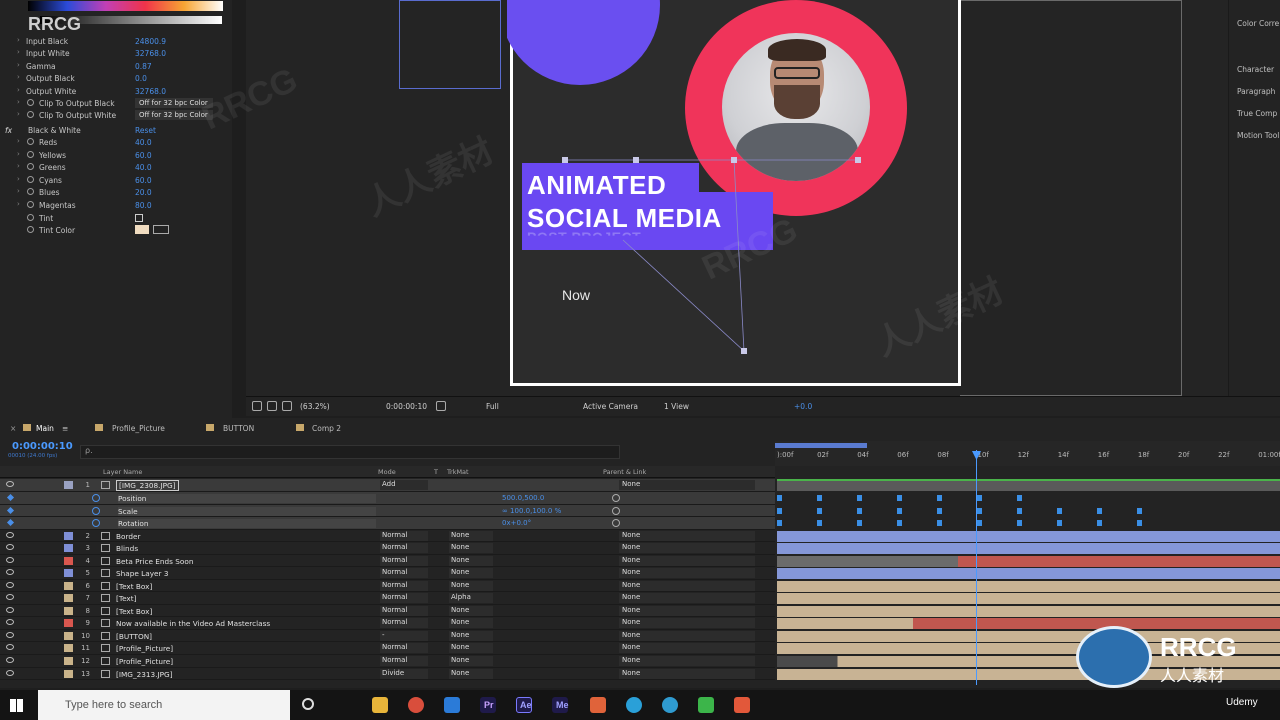 Image resolution: width=1280 pixels, height=720 pixels. I want to click on property-value: 24800.9, so click(150, 41).